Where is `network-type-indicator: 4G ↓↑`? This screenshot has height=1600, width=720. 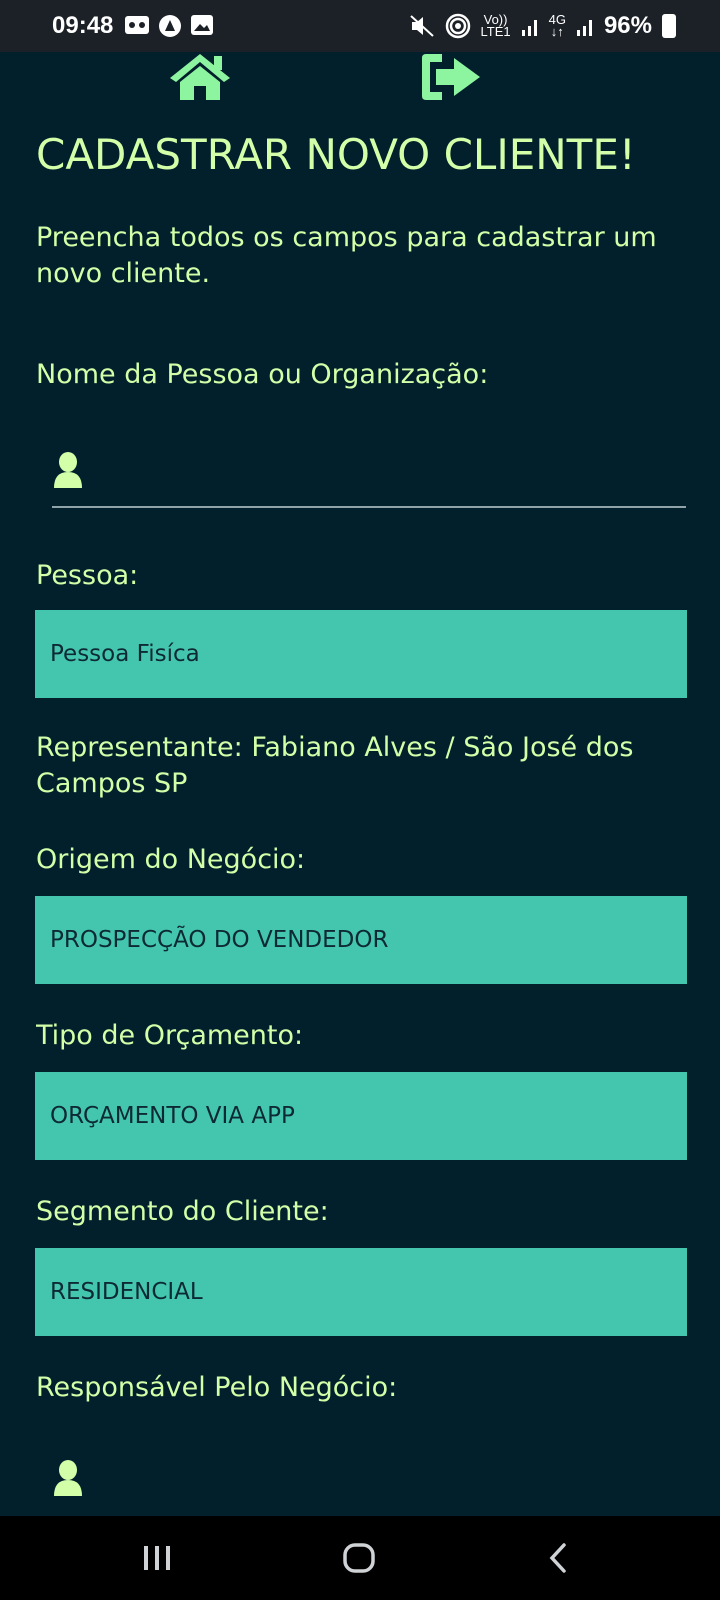
network-type-indicator: 4G ↓↑ is located at coordinates (557, 25).